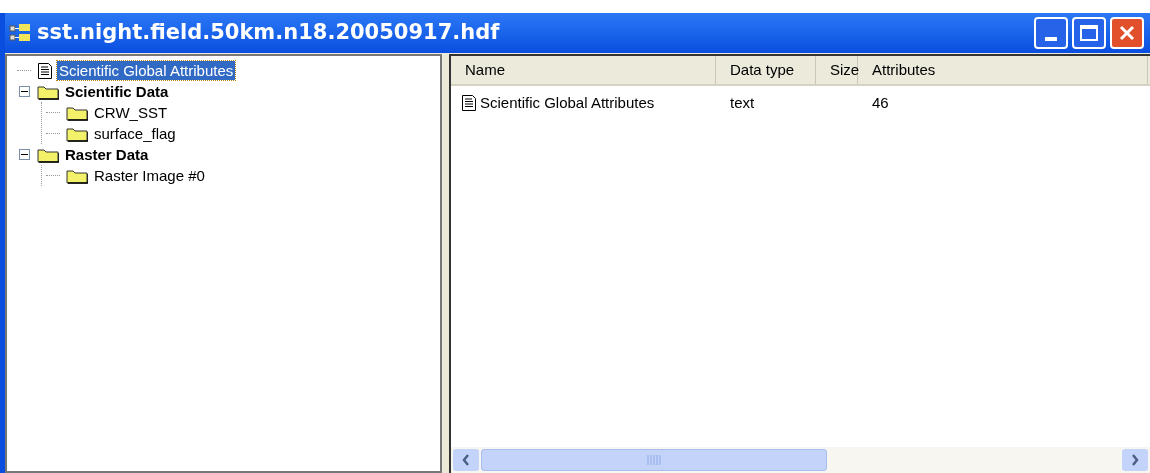 This screenshot has height=473, width=1150. I want to click on scroll-left-button, so click(466, 460).